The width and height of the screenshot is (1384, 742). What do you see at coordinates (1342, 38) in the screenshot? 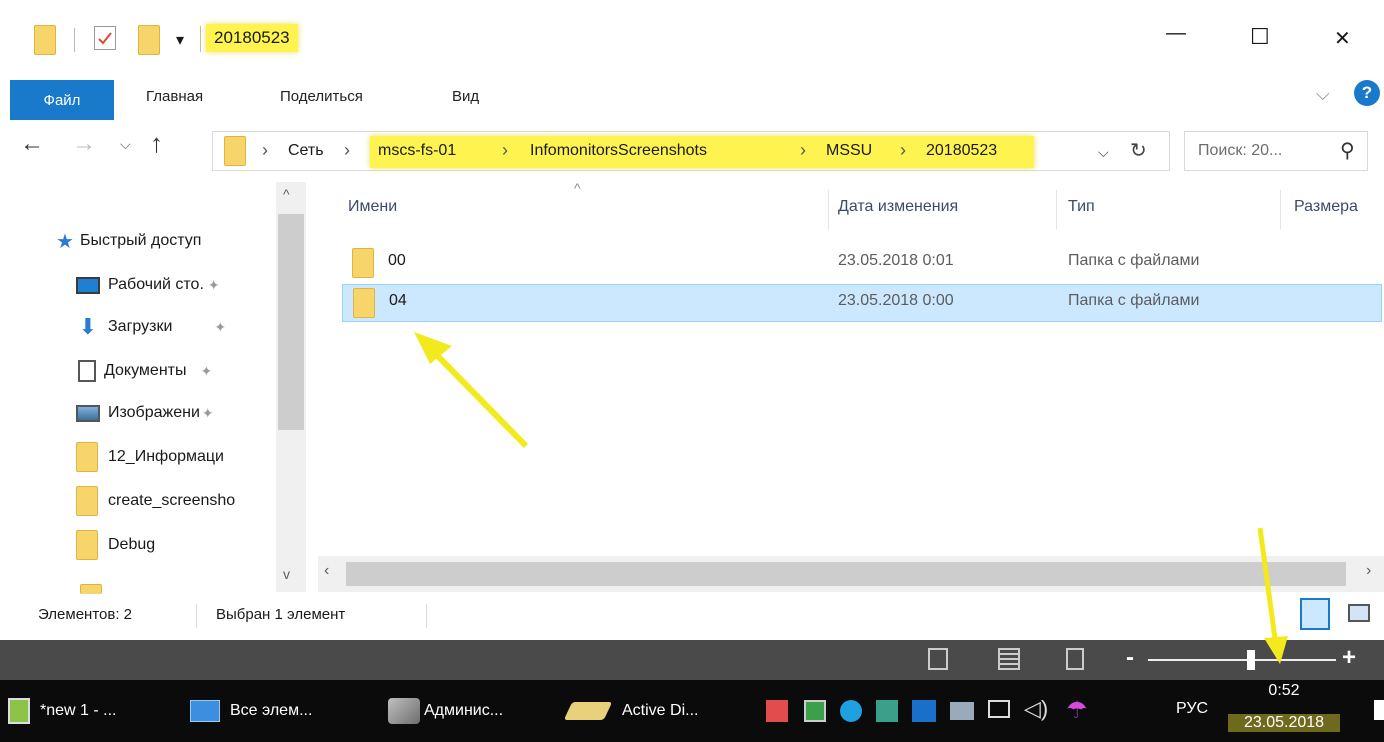
I see `close-button: ✕` at bounding box center [1342, 38].